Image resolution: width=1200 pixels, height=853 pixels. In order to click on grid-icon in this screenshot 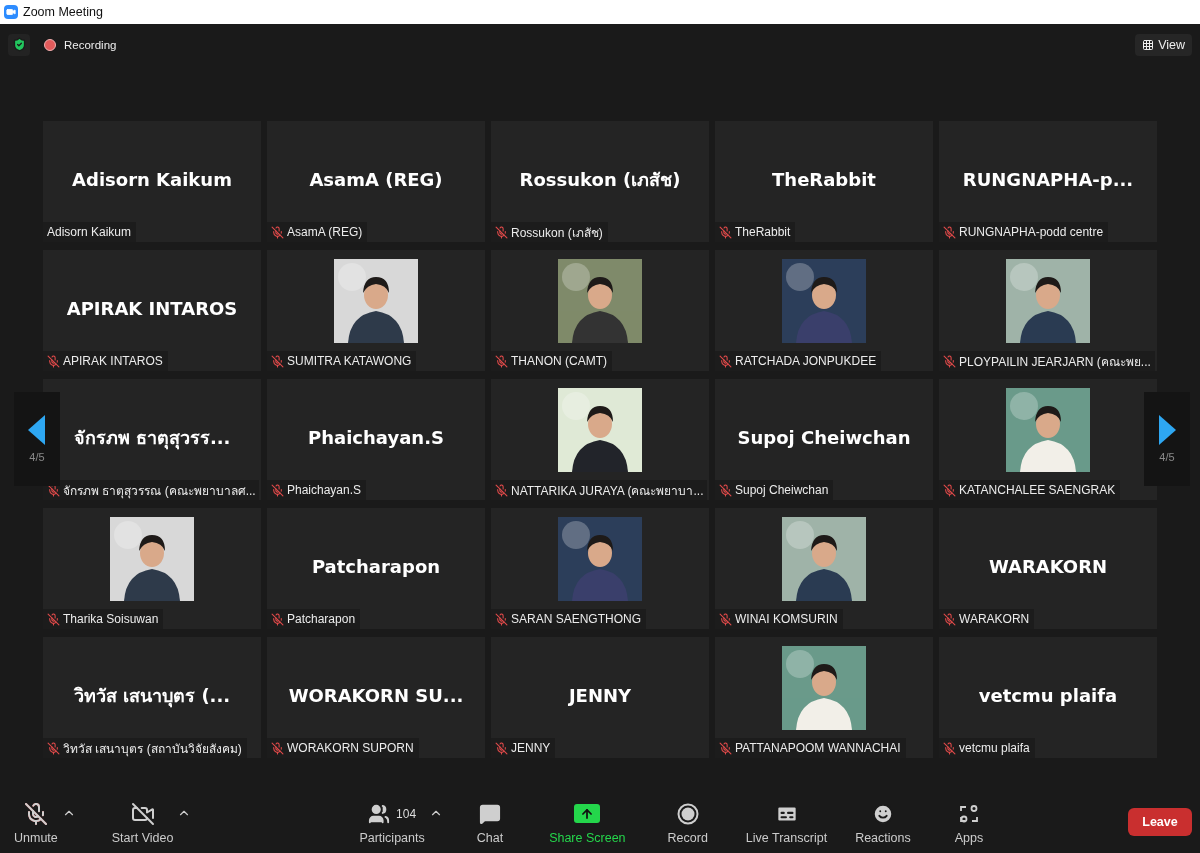, I will do `click(1148, 44)`.